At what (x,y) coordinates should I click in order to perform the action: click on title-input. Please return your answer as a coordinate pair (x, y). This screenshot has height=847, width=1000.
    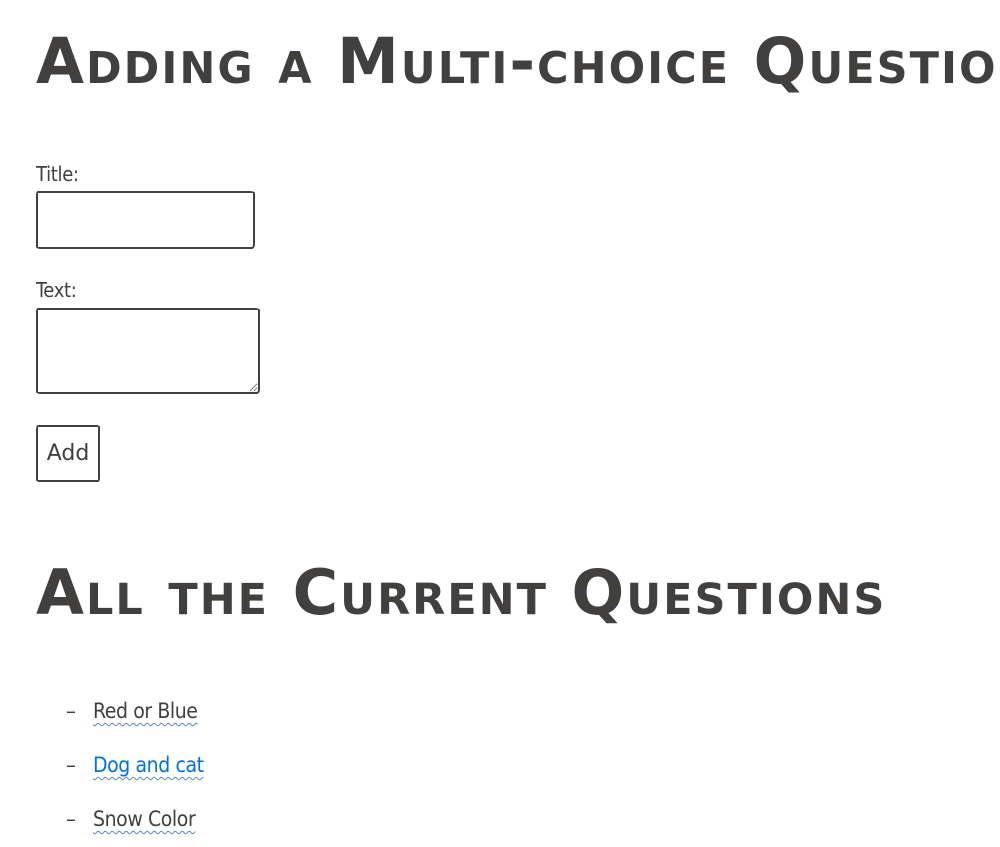
    Looking at the image, I should click on (145, 220).